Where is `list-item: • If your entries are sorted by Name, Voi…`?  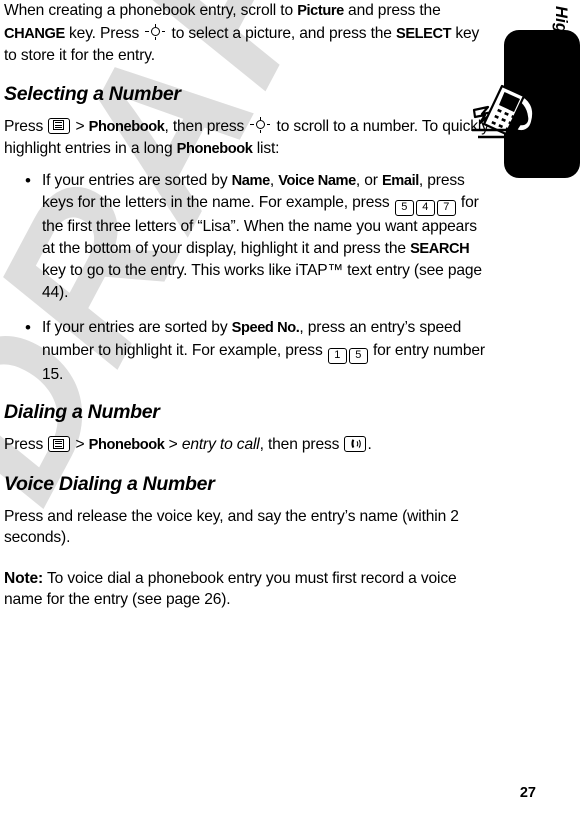
list-item: • If your entries are sorted by Name, Voi… is located at coordinates (248, 237).